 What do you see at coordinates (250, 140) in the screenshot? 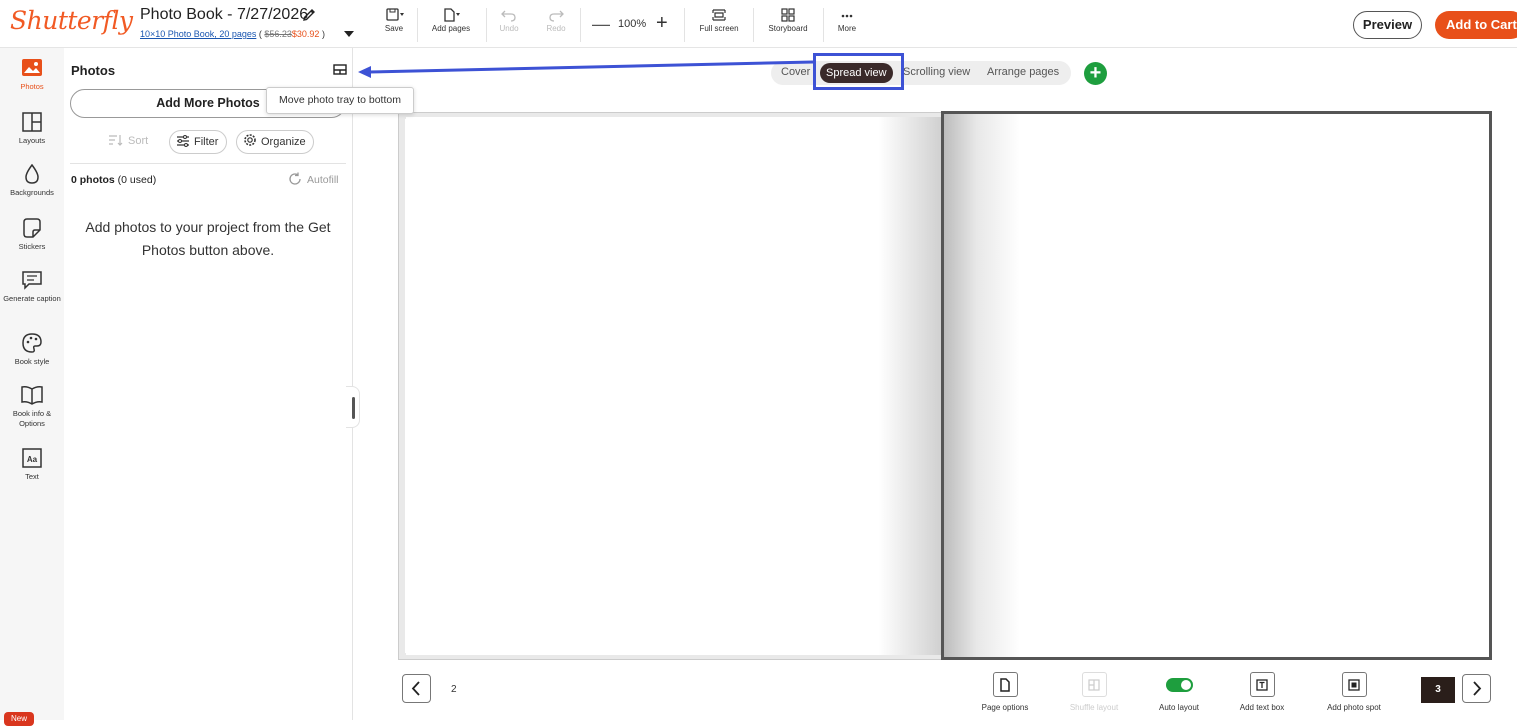
I see `gear-icon` at bounding box center [250, 140].